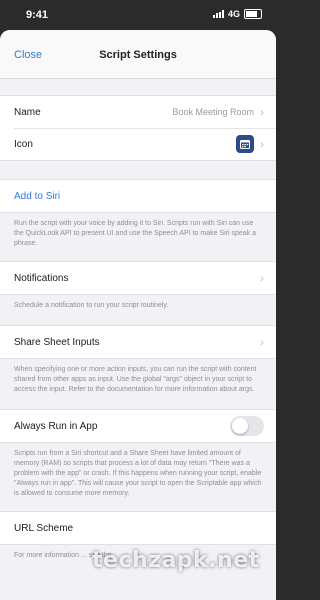  Describe the element at coordinates (138, 15) in the screenshot. I see `status-bar: 9:41 4G` at that location.